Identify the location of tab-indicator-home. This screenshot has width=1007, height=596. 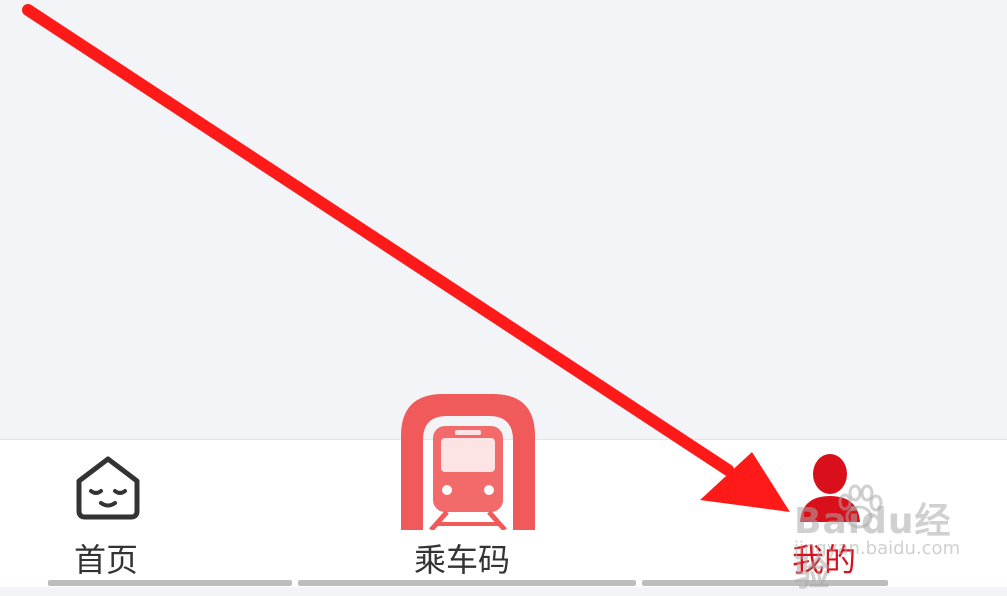
(170, 583).